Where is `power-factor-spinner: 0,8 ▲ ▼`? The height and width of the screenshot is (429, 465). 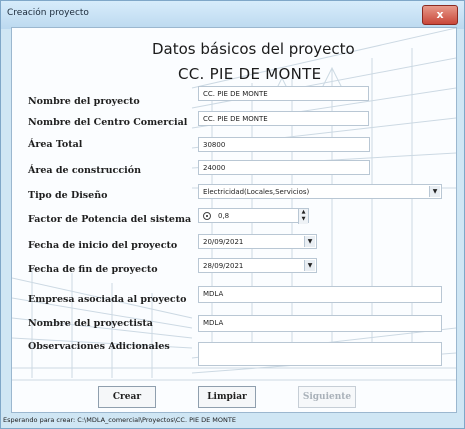
power-factor-spinner: 0,8 ▲ ▼ is located at coordinates (253, 216).